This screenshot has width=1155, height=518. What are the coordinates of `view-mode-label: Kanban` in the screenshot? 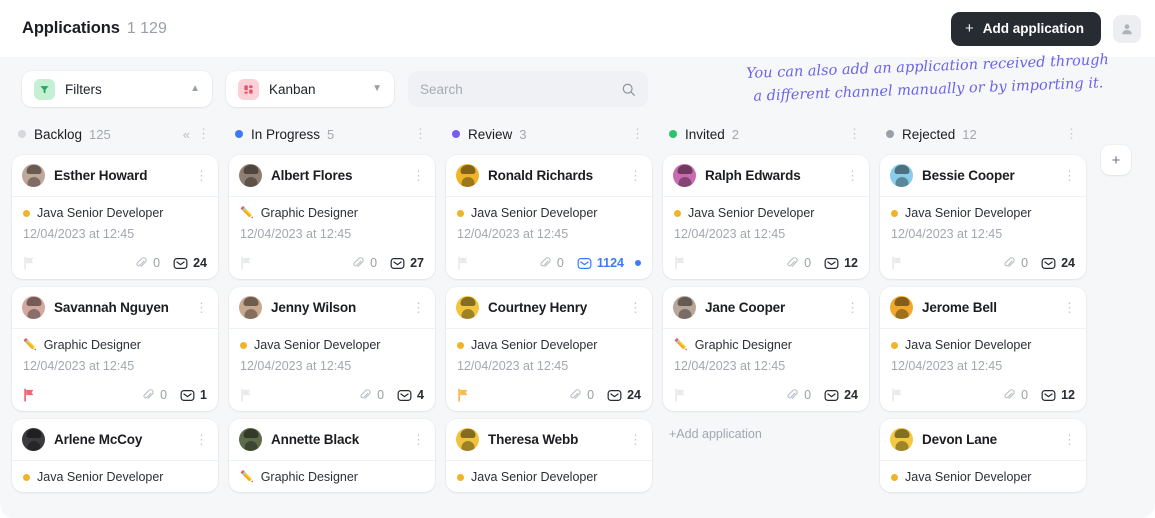 It's located at (292, 89).